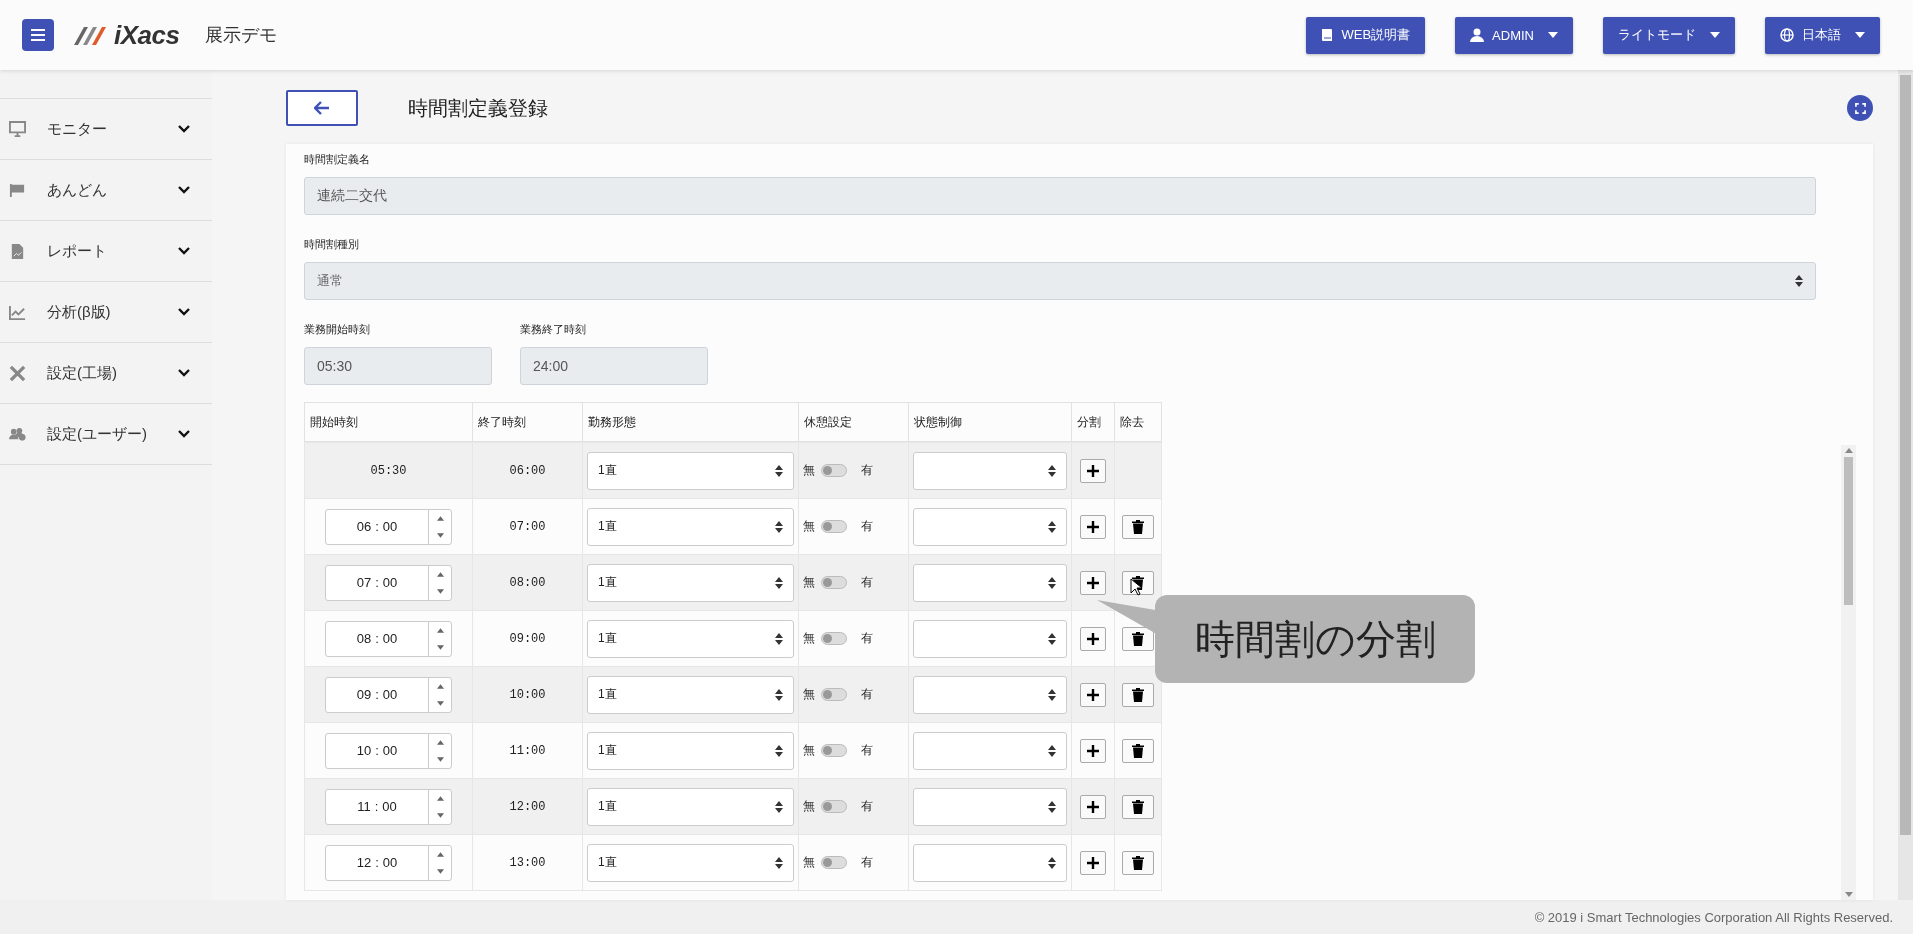 The width and height of the screenshot is (1913, 934). Describe the element at coordinates (388, 806) in the screenshot. I see `time-spinner: 11 : 00` at that location.